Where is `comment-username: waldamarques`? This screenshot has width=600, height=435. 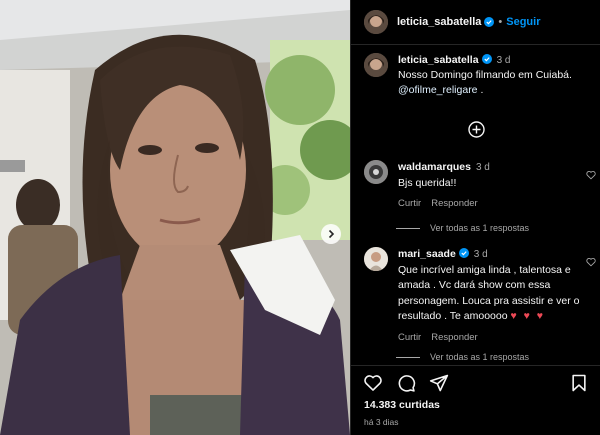
comment-username: waldamarques is located at coordinates (434, 167).